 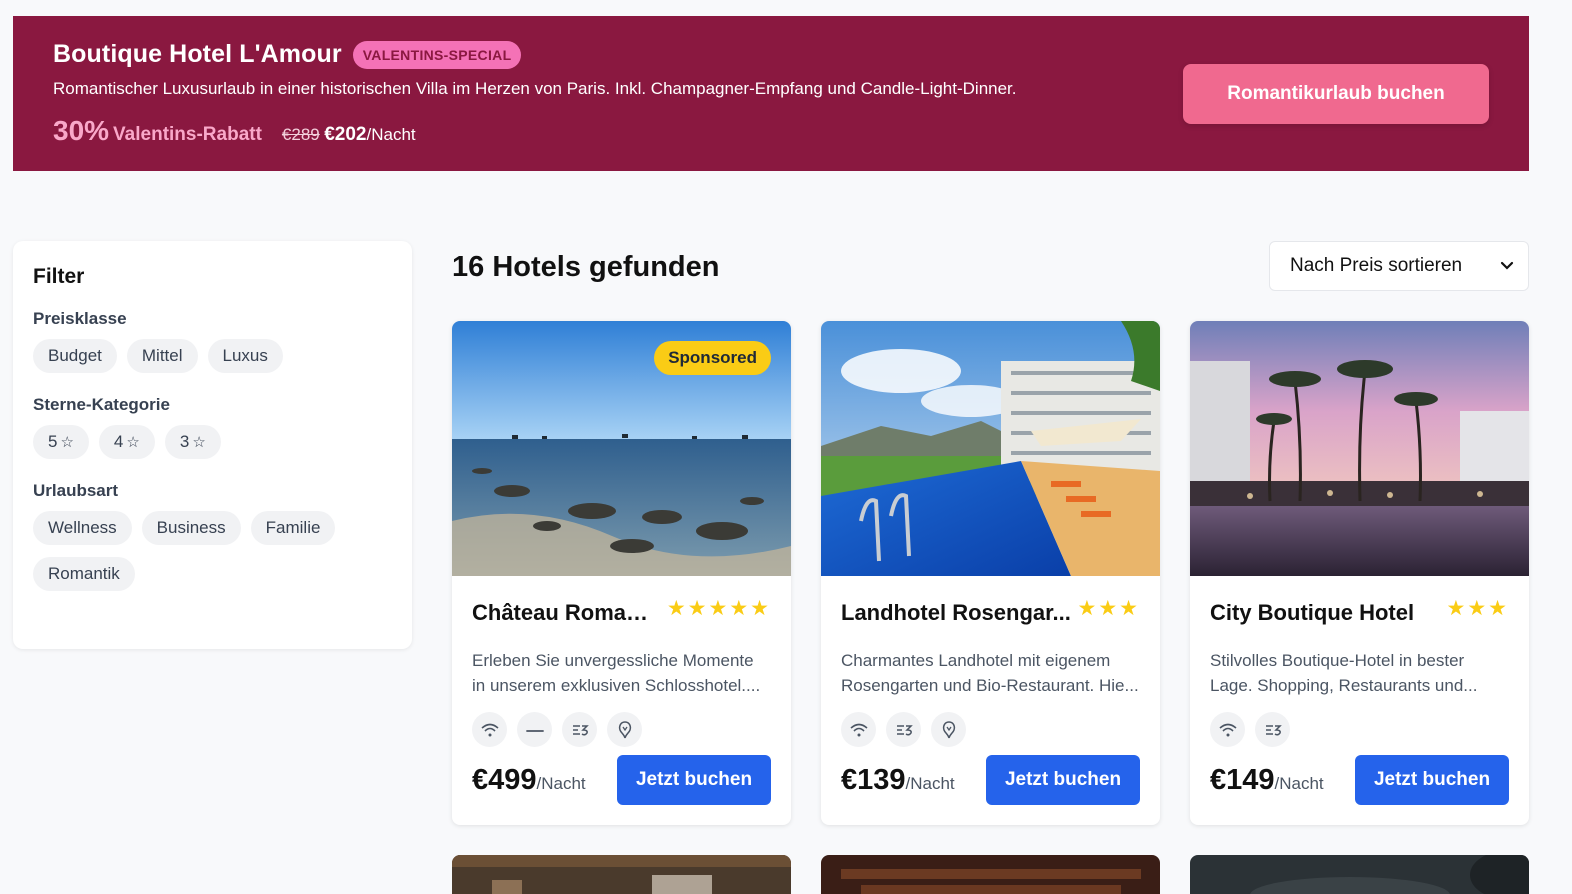 What do you see at coordinates (1242, 779) in the screenshot?
I see `price-value: €149` at bounding box center [1242, 779].